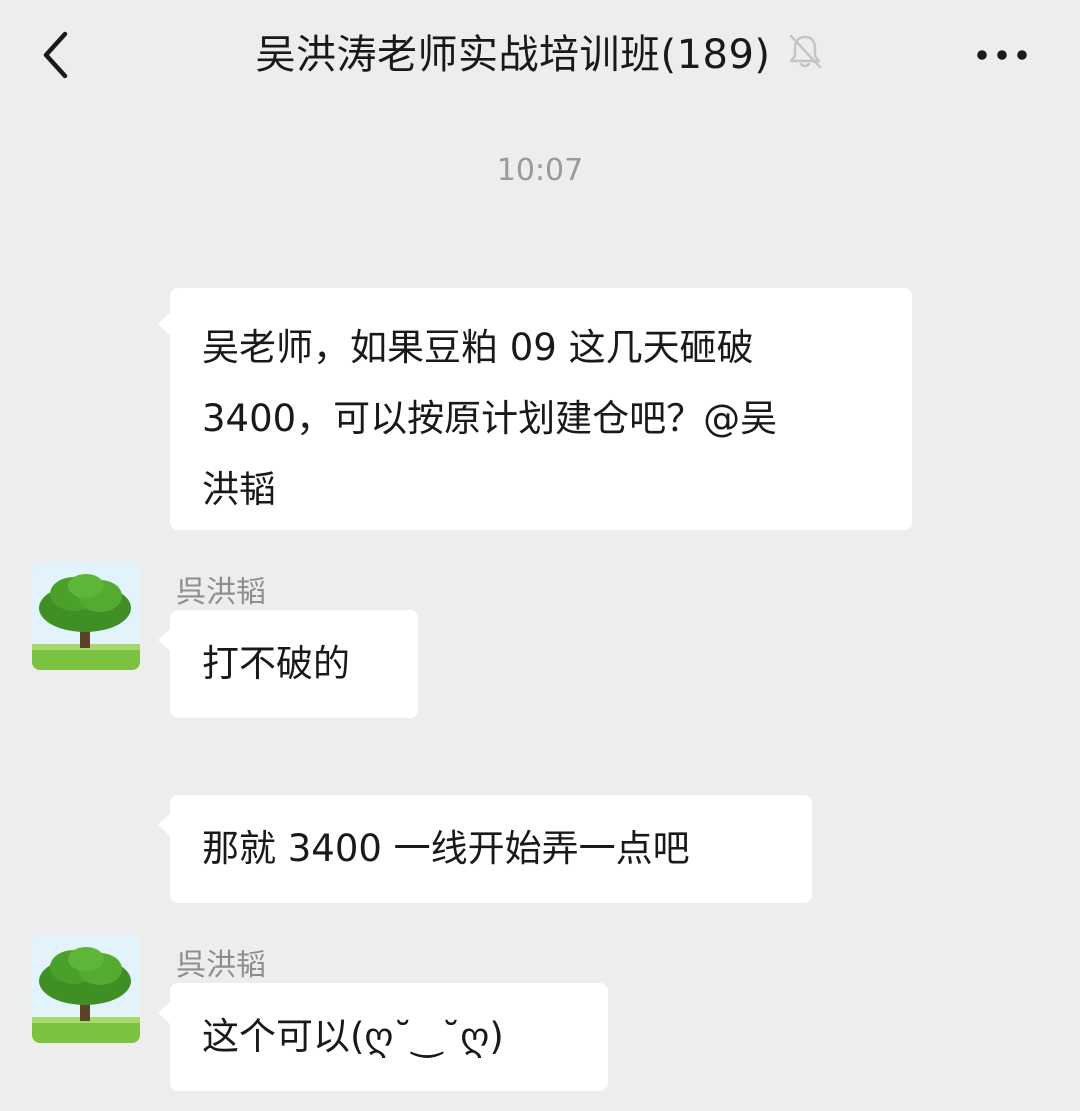  I want to click on message-bubble: 那就 3400 一线开始弄一点吧, so click(485, 849).